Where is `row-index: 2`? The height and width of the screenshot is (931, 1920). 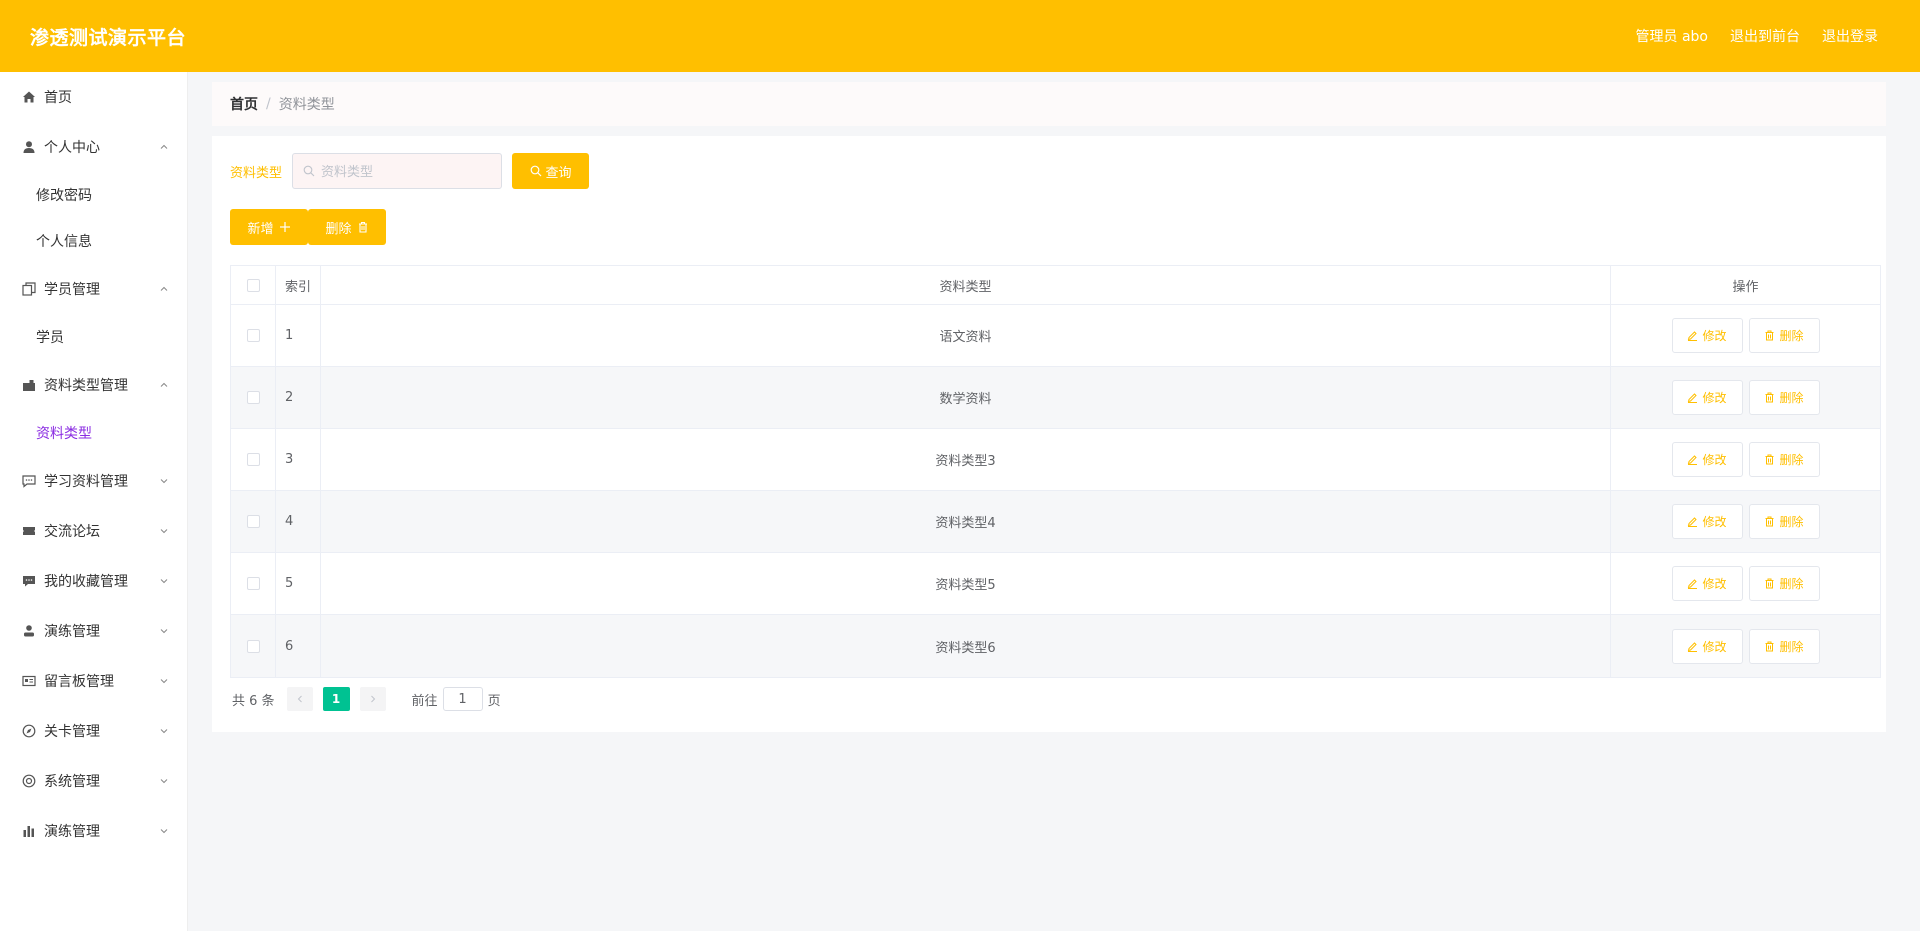 row-index: 2 is located at coordinates (298, 397).